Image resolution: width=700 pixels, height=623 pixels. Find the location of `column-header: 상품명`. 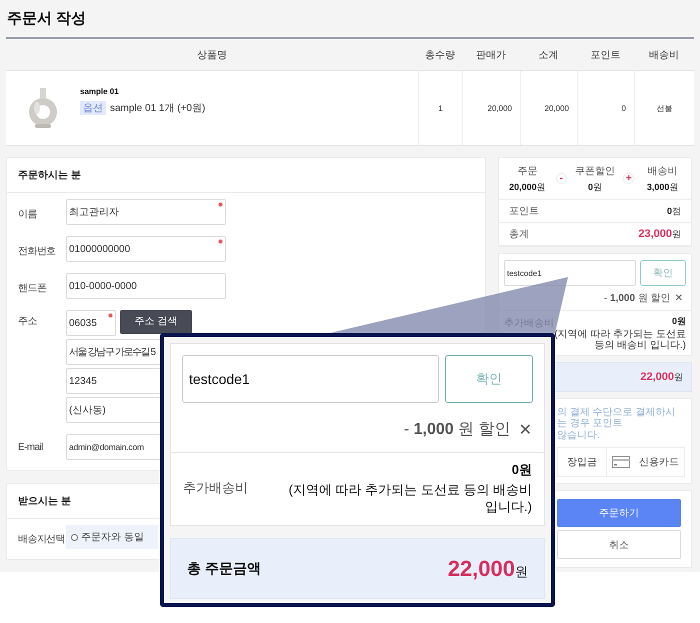

column-header: 상품명 is located at coordinates (212, 55).